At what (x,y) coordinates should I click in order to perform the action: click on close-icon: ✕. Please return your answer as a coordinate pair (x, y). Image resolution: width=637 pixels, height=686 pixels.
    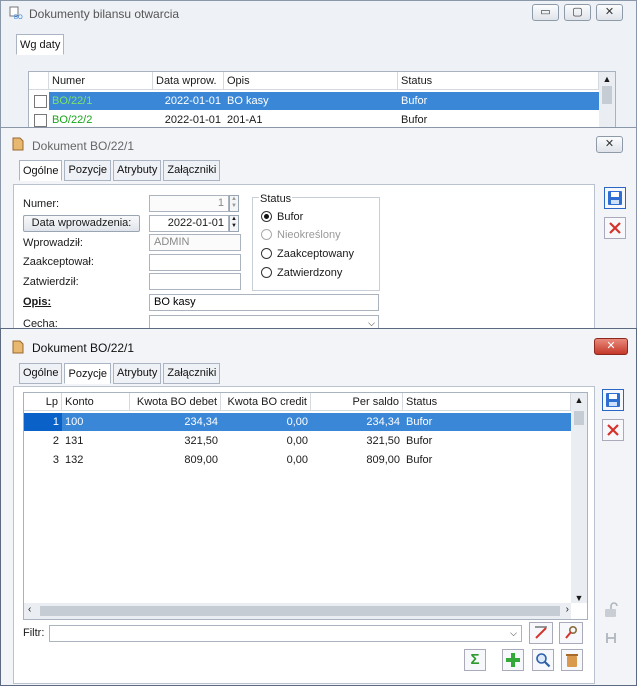
    Looking at the image, I should click on (609, 144).